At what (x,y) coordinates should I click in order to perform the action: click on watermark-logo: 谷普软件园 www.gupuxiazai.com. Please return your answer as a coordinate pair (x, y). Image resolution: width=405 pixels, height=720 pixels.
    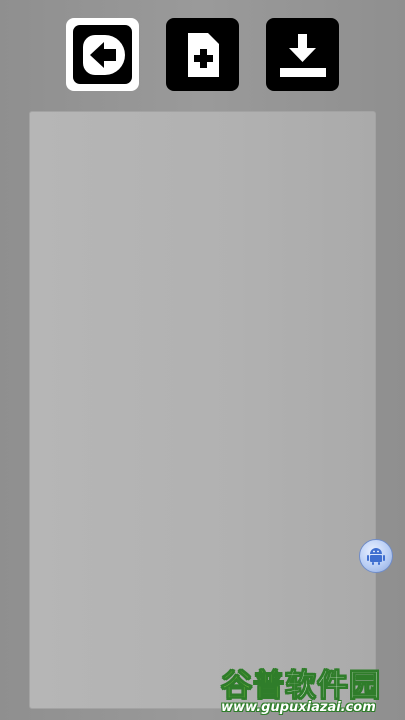
    Looking at the image, I should click on (313, 688).